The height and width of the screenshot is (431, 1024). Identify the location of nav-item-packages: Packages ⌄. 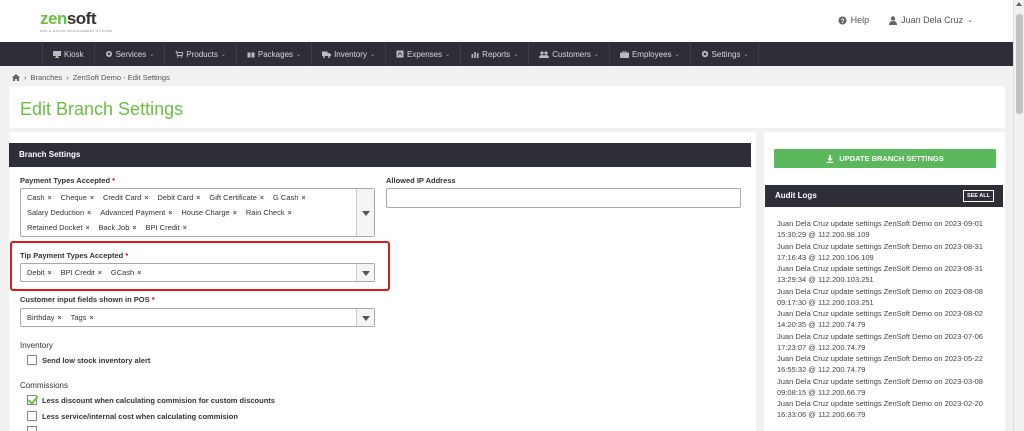
(275, 54).